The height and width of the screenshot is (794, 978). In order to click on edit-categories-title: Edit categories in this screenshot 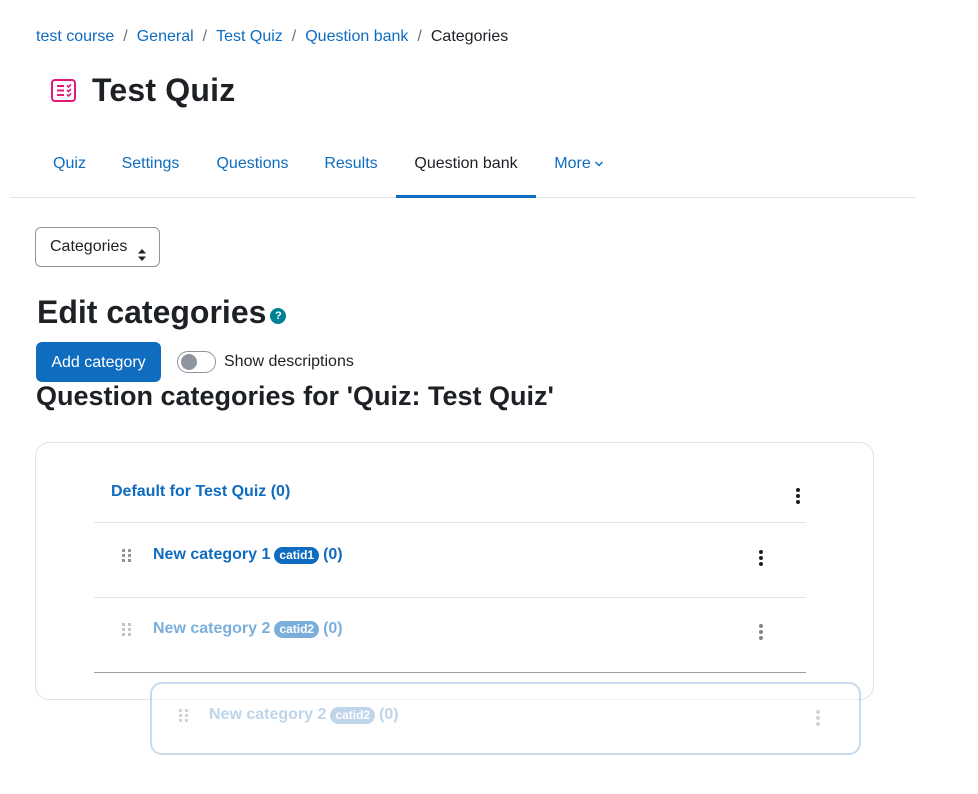, I will do `click(152, 312)`.